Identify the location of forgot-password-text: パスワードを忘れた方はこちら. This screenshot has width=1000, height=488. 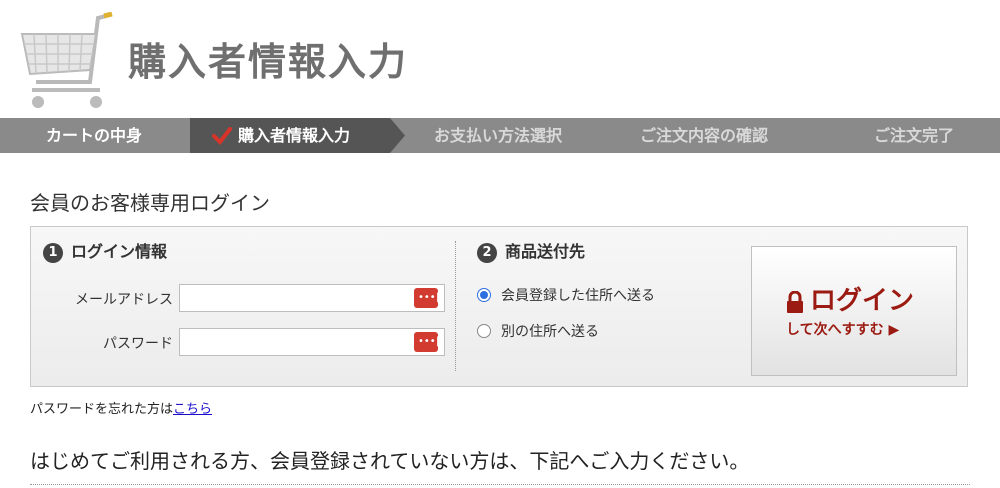
(121, 410).